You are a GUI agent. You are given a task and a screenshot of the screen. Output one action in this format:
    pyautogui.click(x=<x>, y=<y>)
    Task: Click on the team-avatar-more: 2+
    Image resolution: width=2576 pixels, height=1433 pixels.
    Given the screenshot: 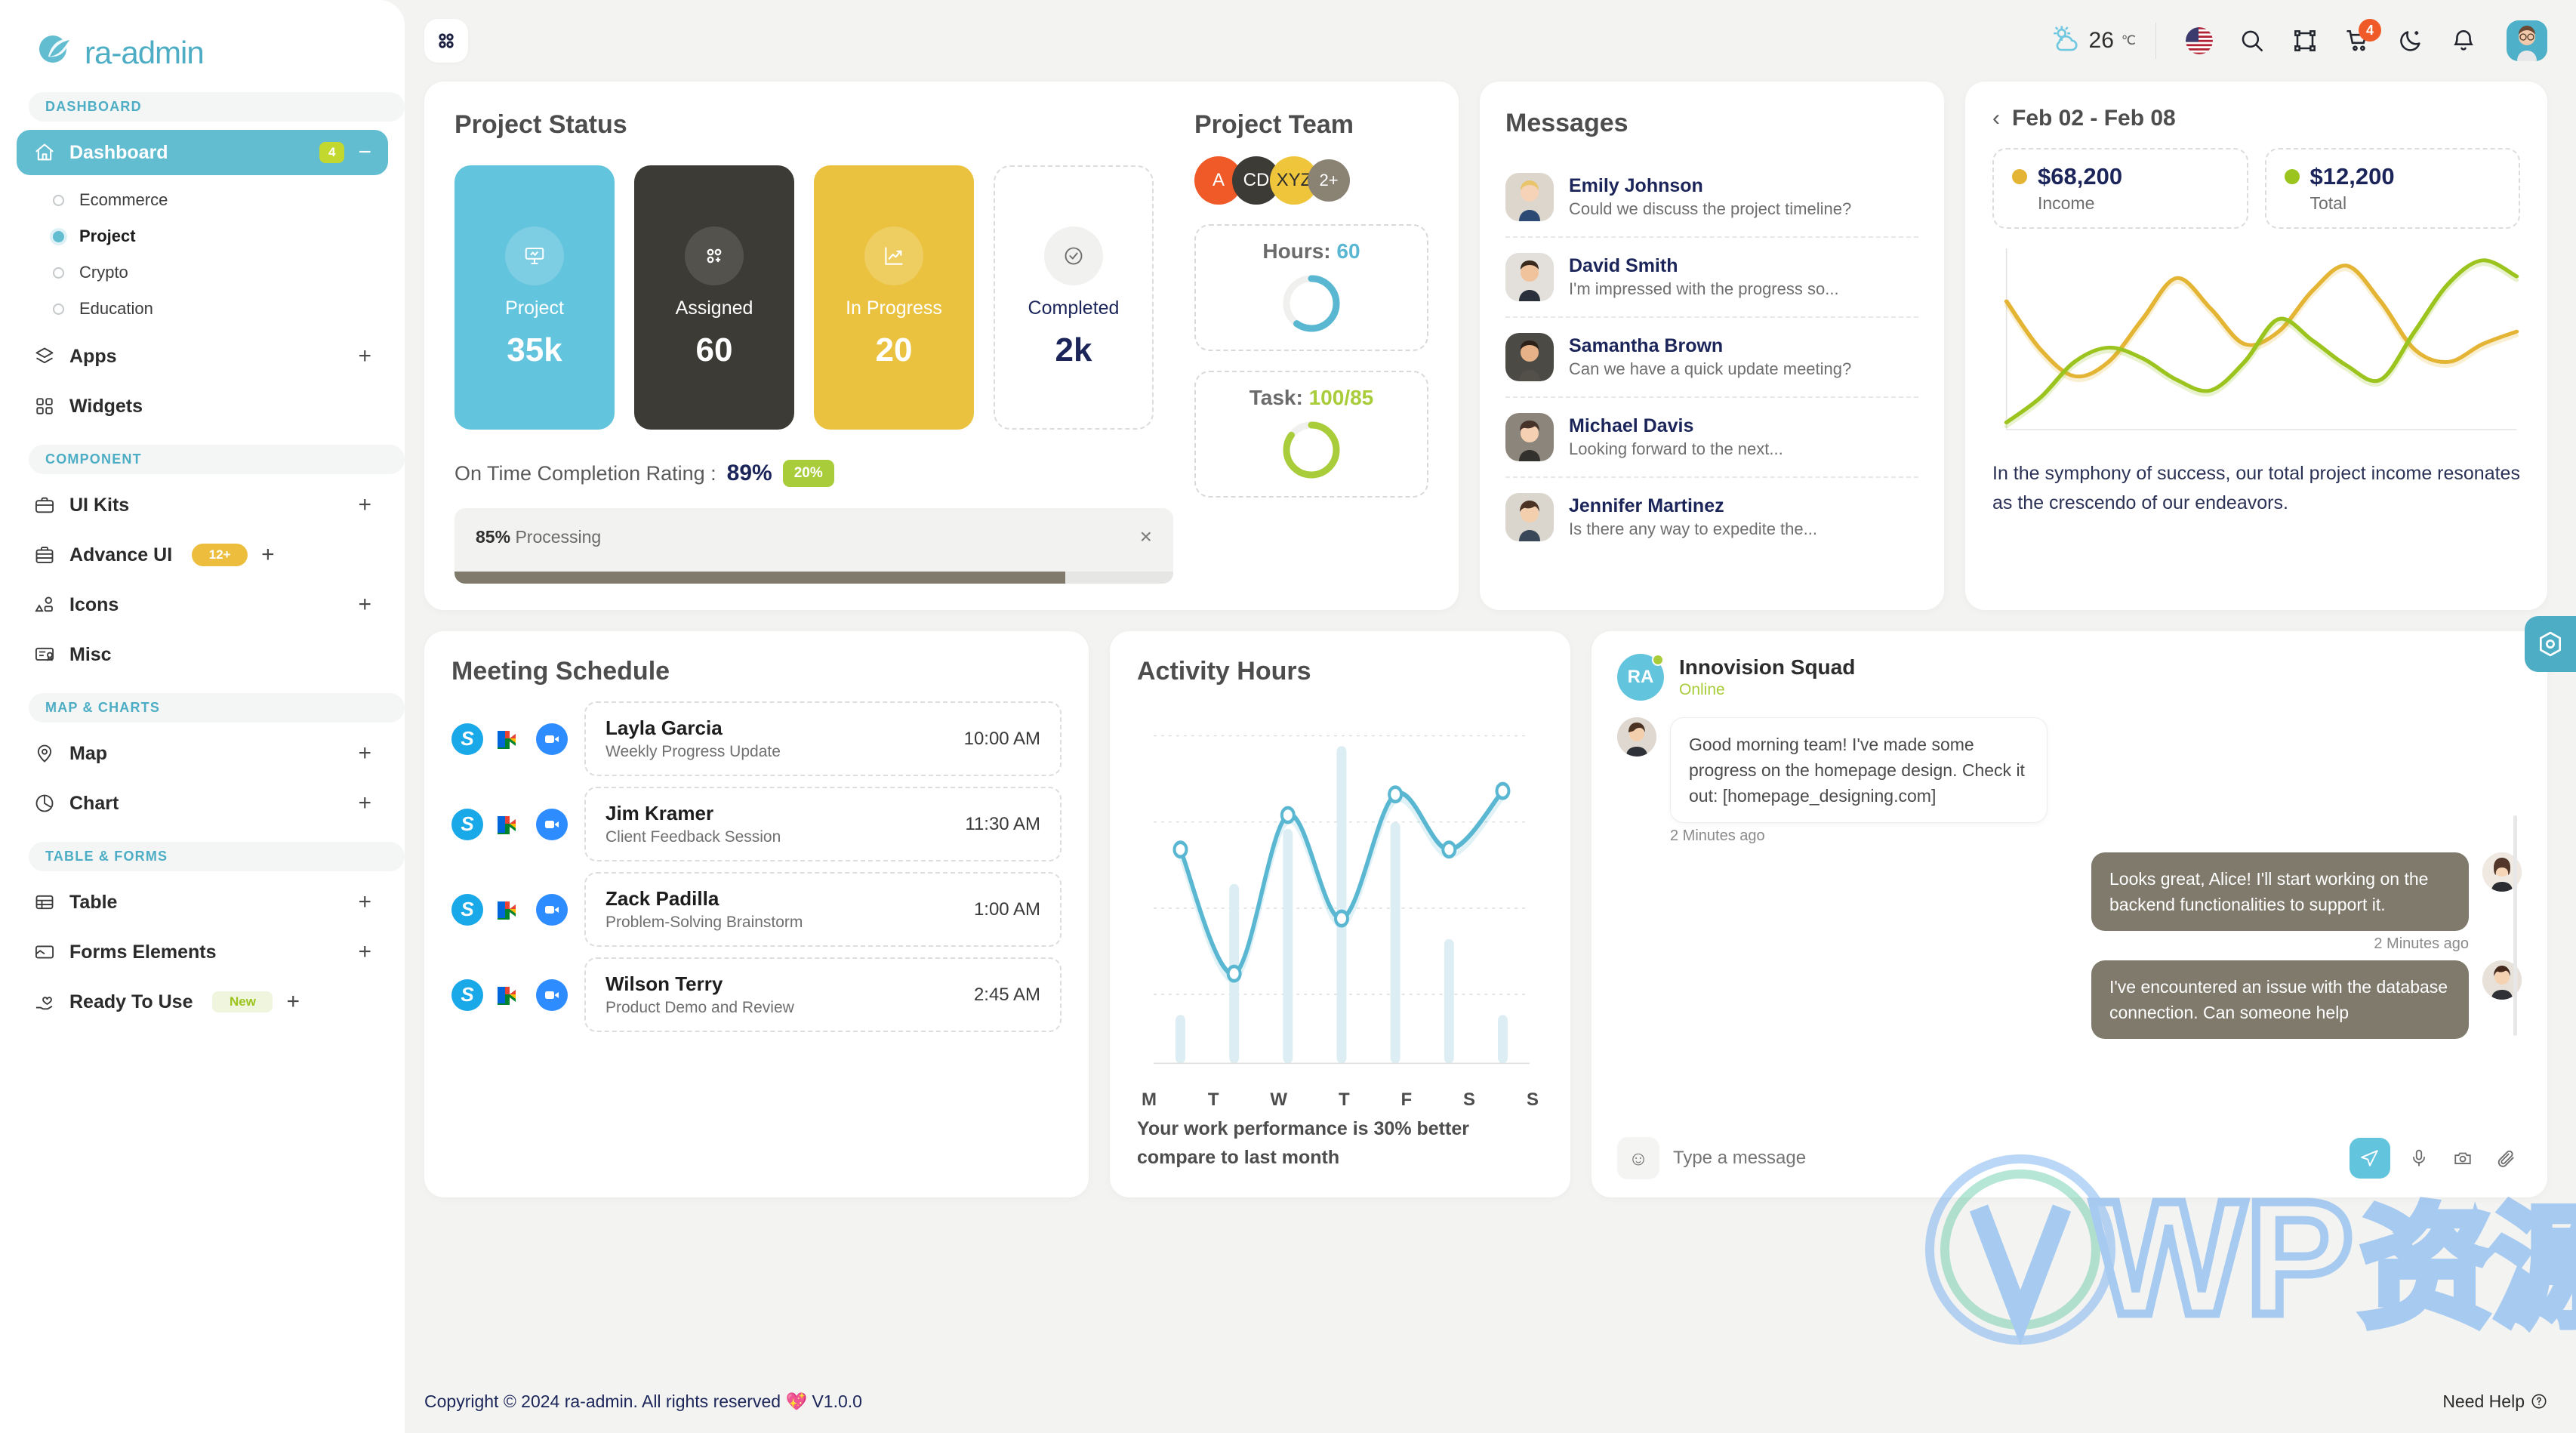 What is the action you would take?
    pyautogui.click(x=1329, y=180)
    